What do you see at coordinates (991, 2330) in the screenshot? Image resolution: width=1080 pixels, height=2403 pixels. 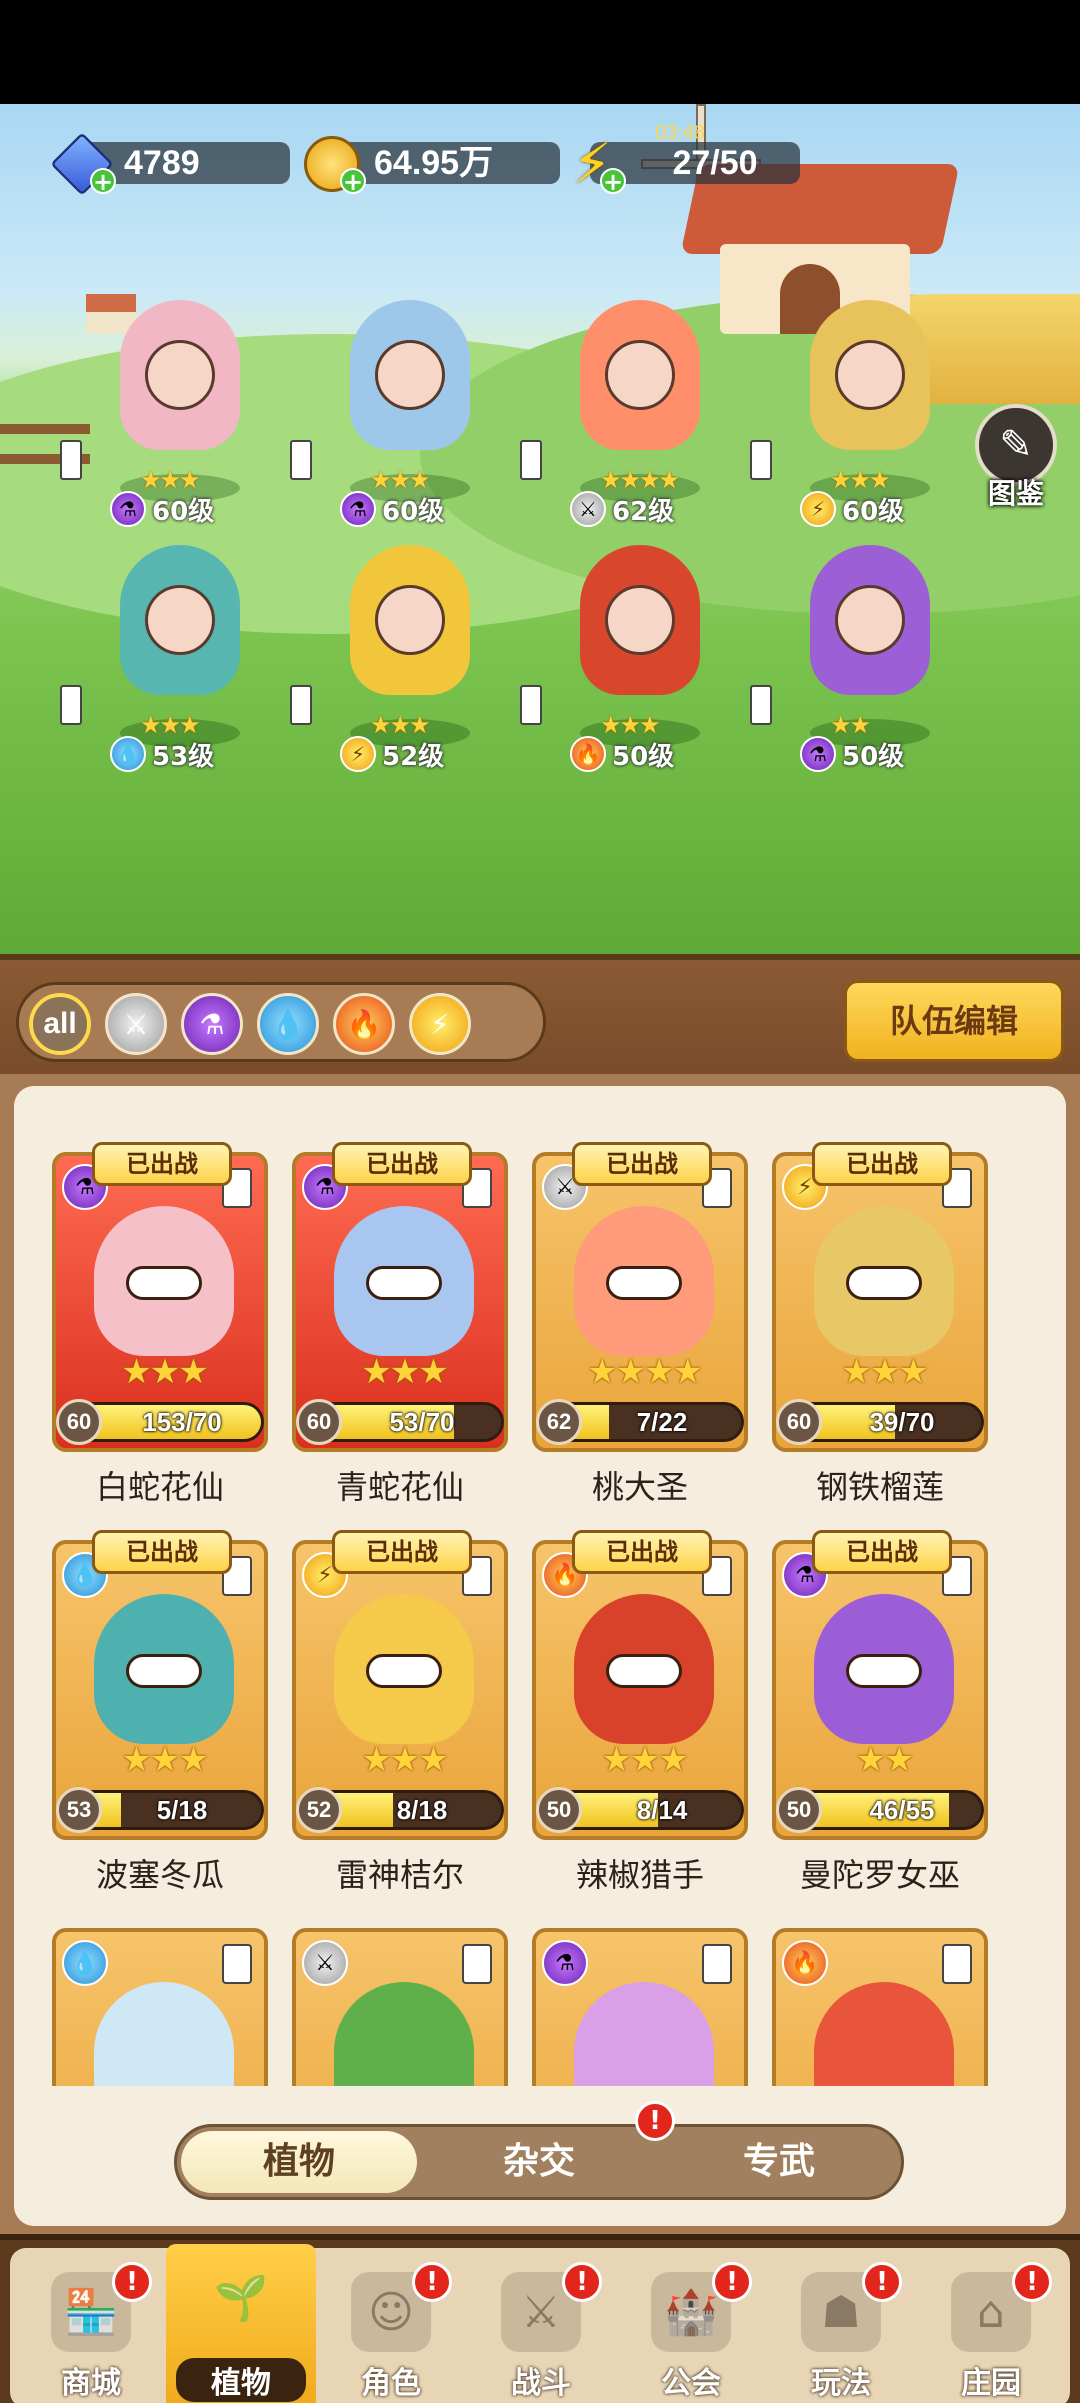 I see `nav-item-manor: ⌂ 庄园!` at bounding box center [991, 2330].